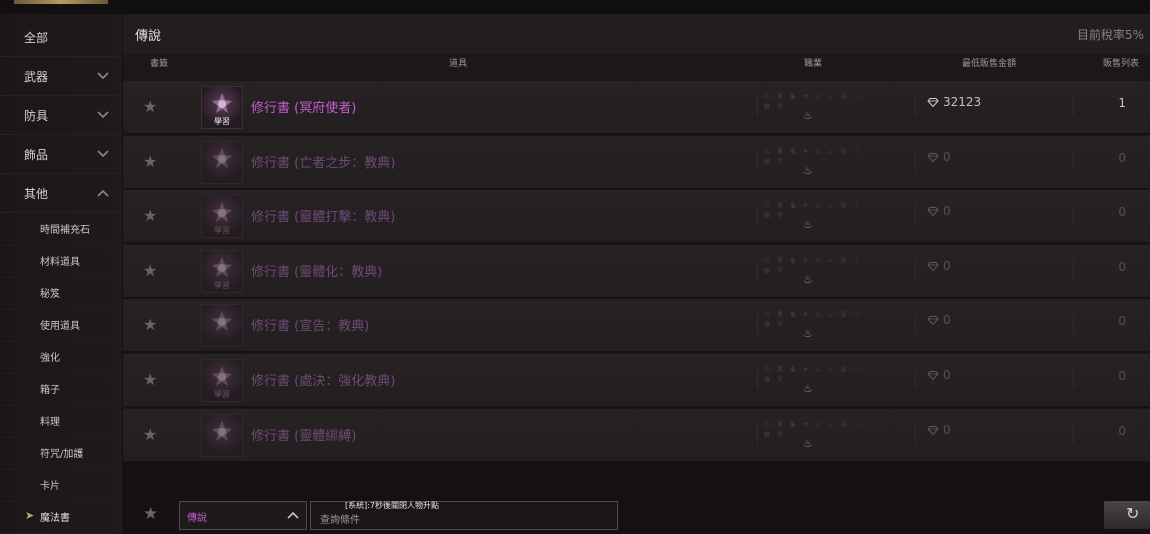 Image resolution: width=1150 pixels, height=534 pixels. What do you see at coordinates (636, 381) in the screenshot?
I see `table-row: ★ 學習 修行書 (處決：強化教典) ♔ ♜ ♞ ✦ ⚔ ➶ ♛ ✧ ♚ ♆ ♨ 0 0` at bounding box center [636, 381].